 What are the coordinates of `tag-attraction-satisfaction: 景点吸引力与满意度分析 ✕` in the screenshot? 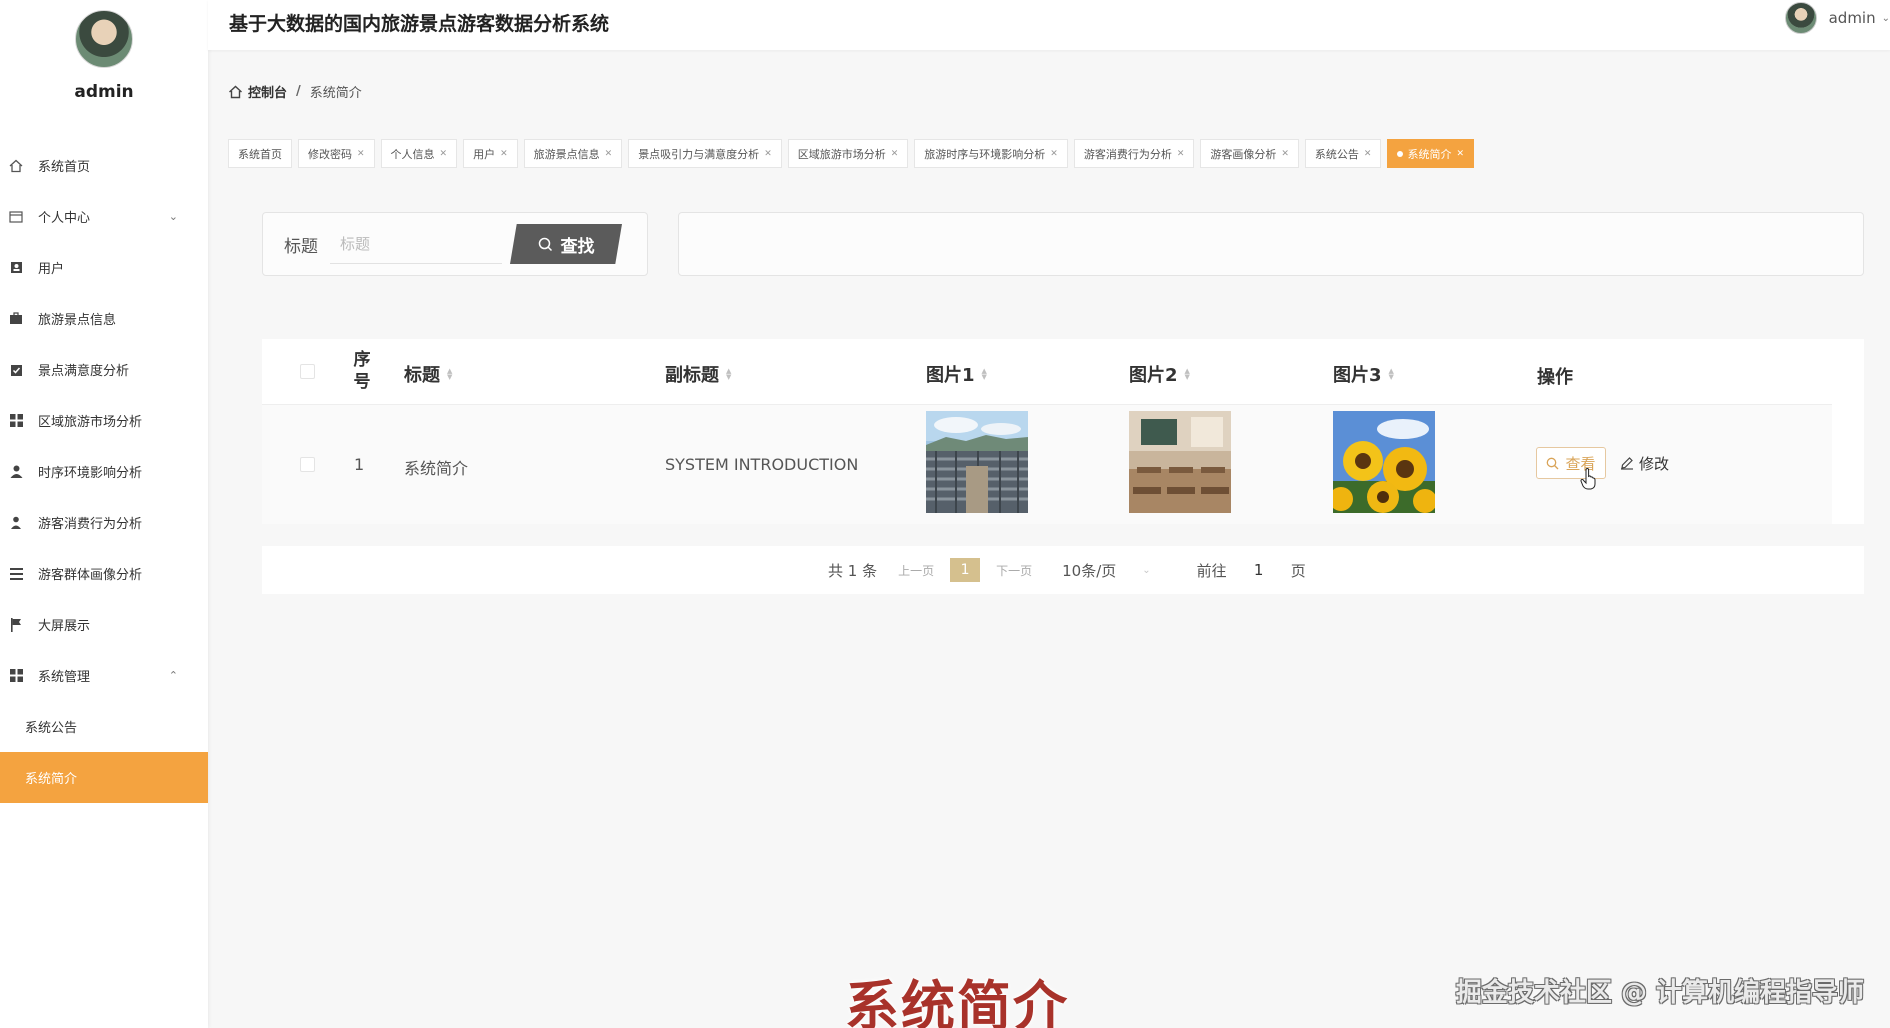 It's located at (705, 153).